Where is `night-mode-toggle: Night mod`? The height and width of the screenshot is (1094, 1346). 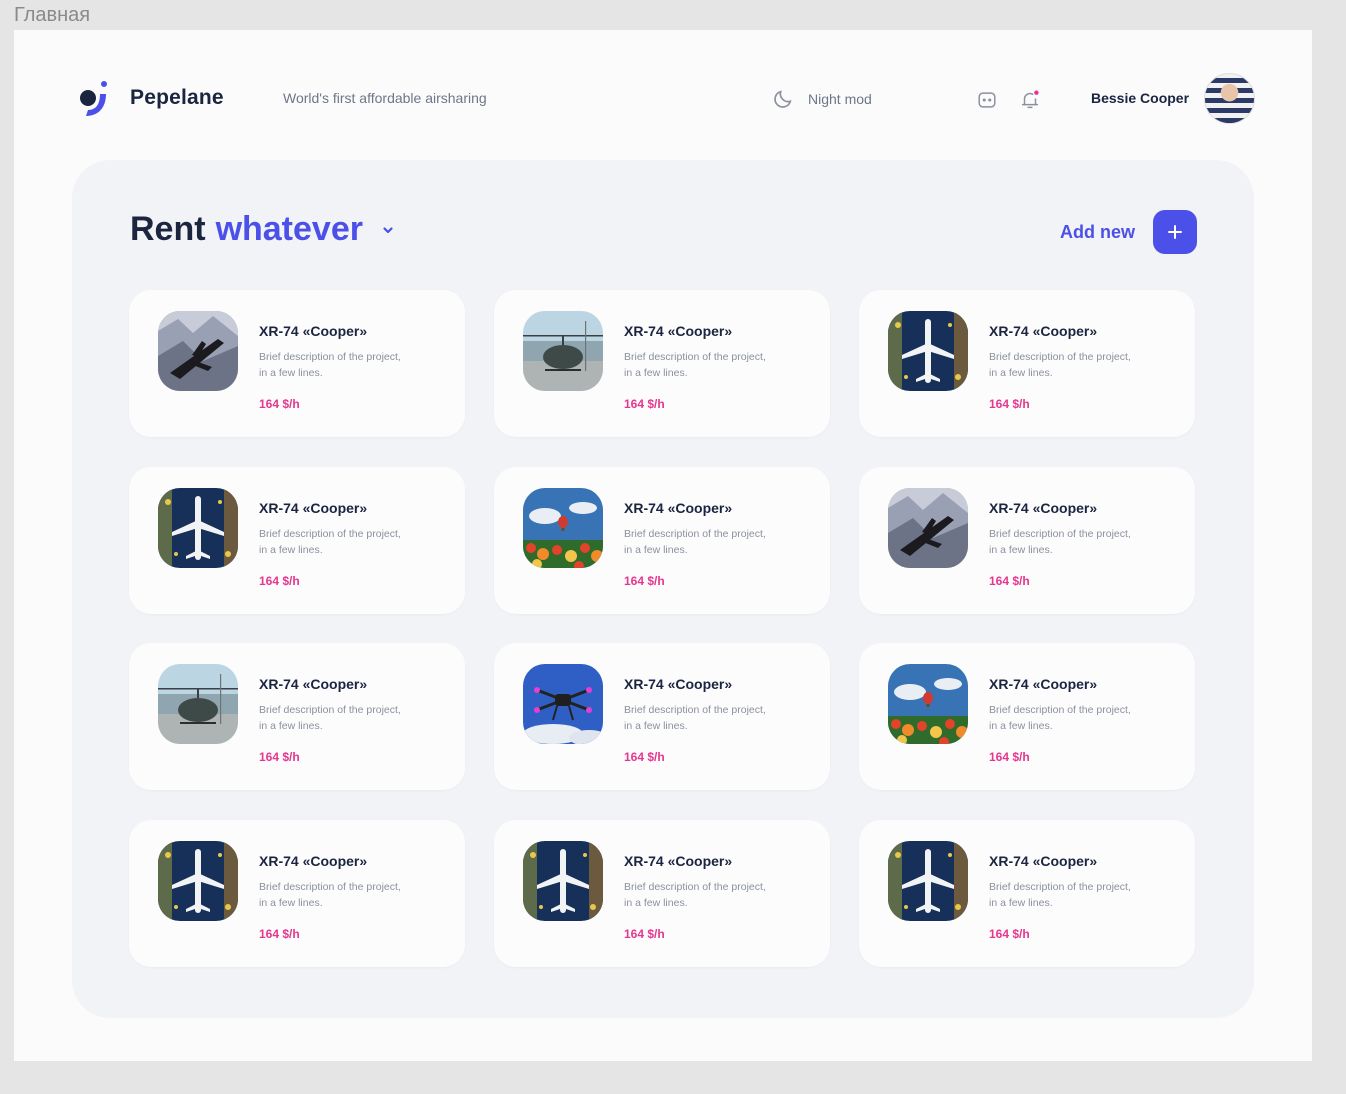
night-mode-toggle: Night mod is located at coordinates (822, 99).